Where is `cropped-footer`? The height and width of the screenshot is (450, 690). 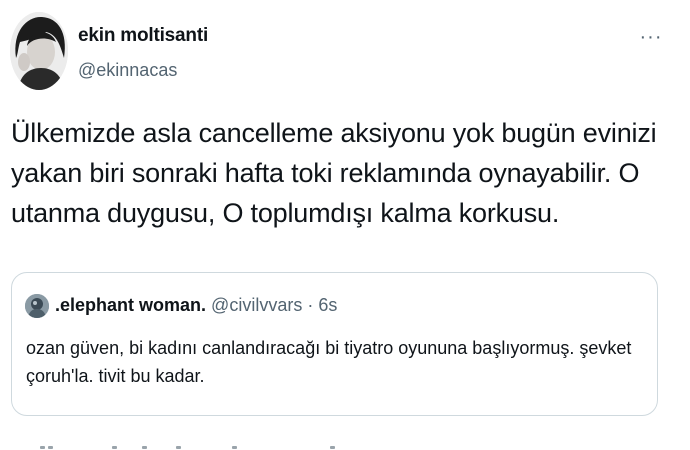
cropped-footer is located at coordinates (345, 446).